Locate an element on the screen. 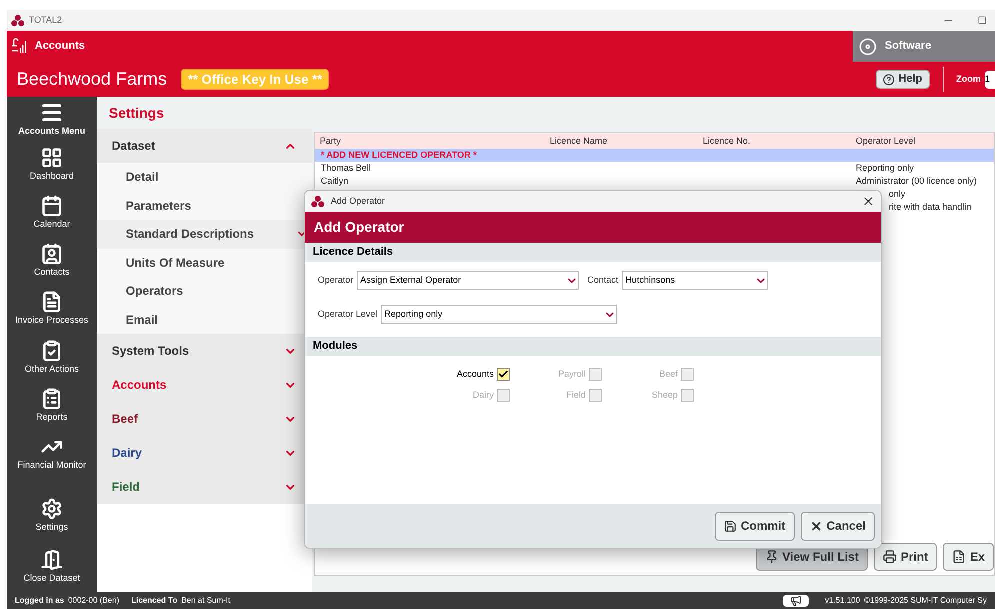  zoom-label: Zoom is located at coordinates (968, 79).